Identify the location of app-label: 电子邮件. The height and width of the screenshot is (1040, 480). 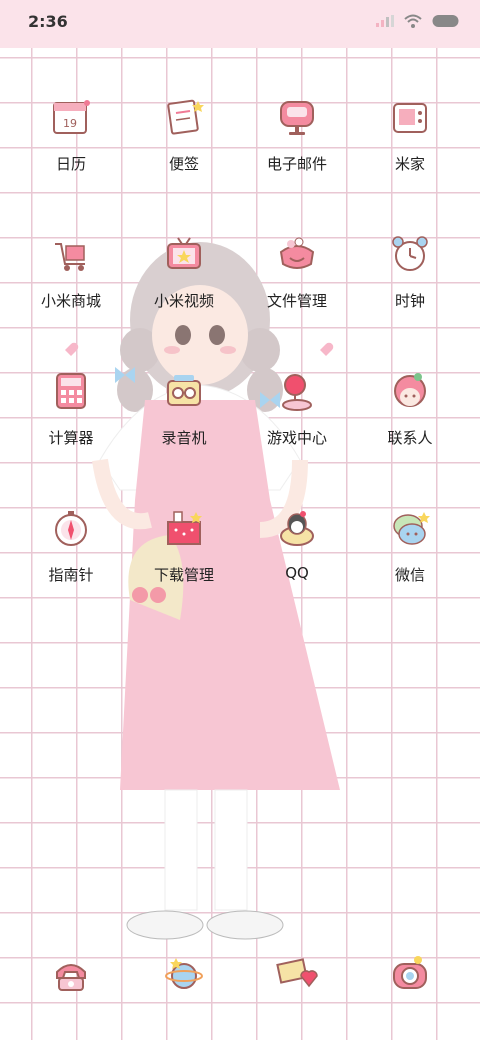
(296, 164).